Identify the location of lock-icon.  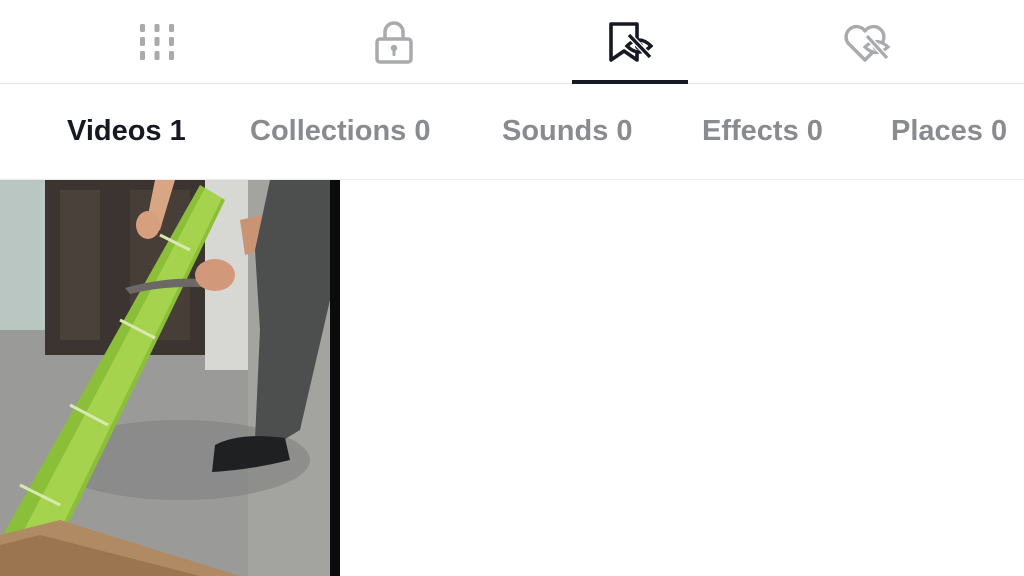
(394, 42).